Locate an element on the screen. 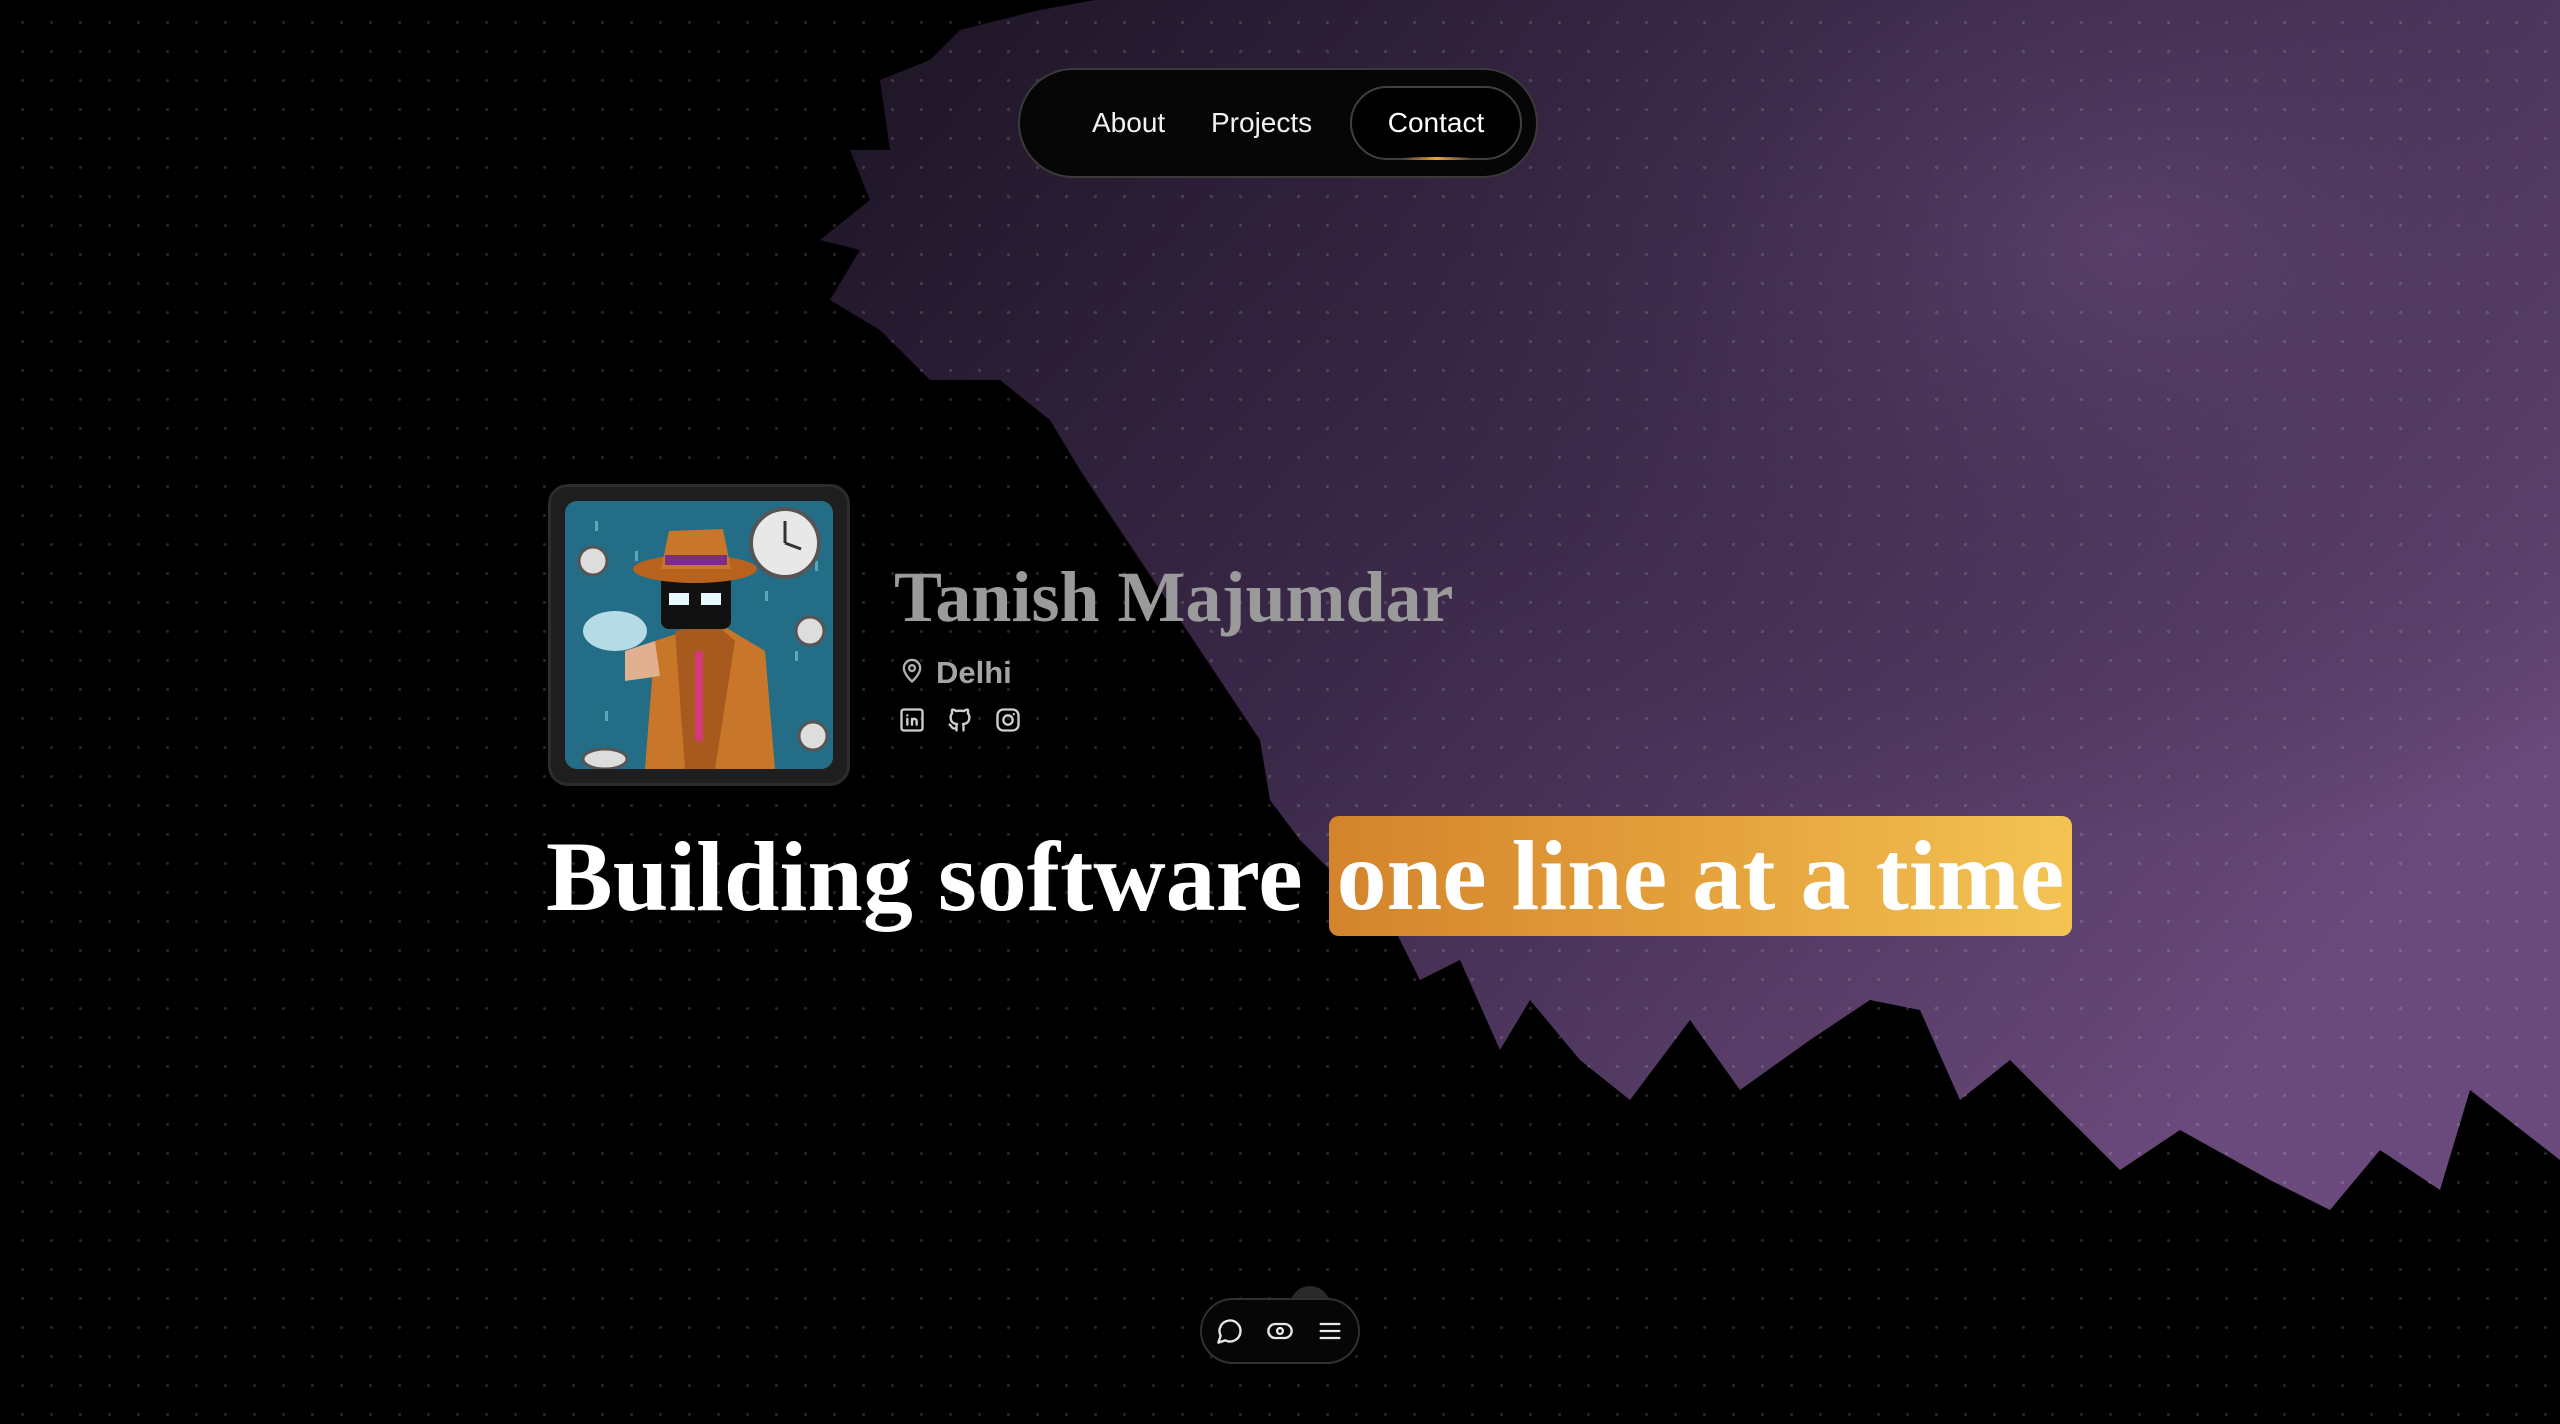  nav-projects-link: Projects is located at coordinates (1261, 123).